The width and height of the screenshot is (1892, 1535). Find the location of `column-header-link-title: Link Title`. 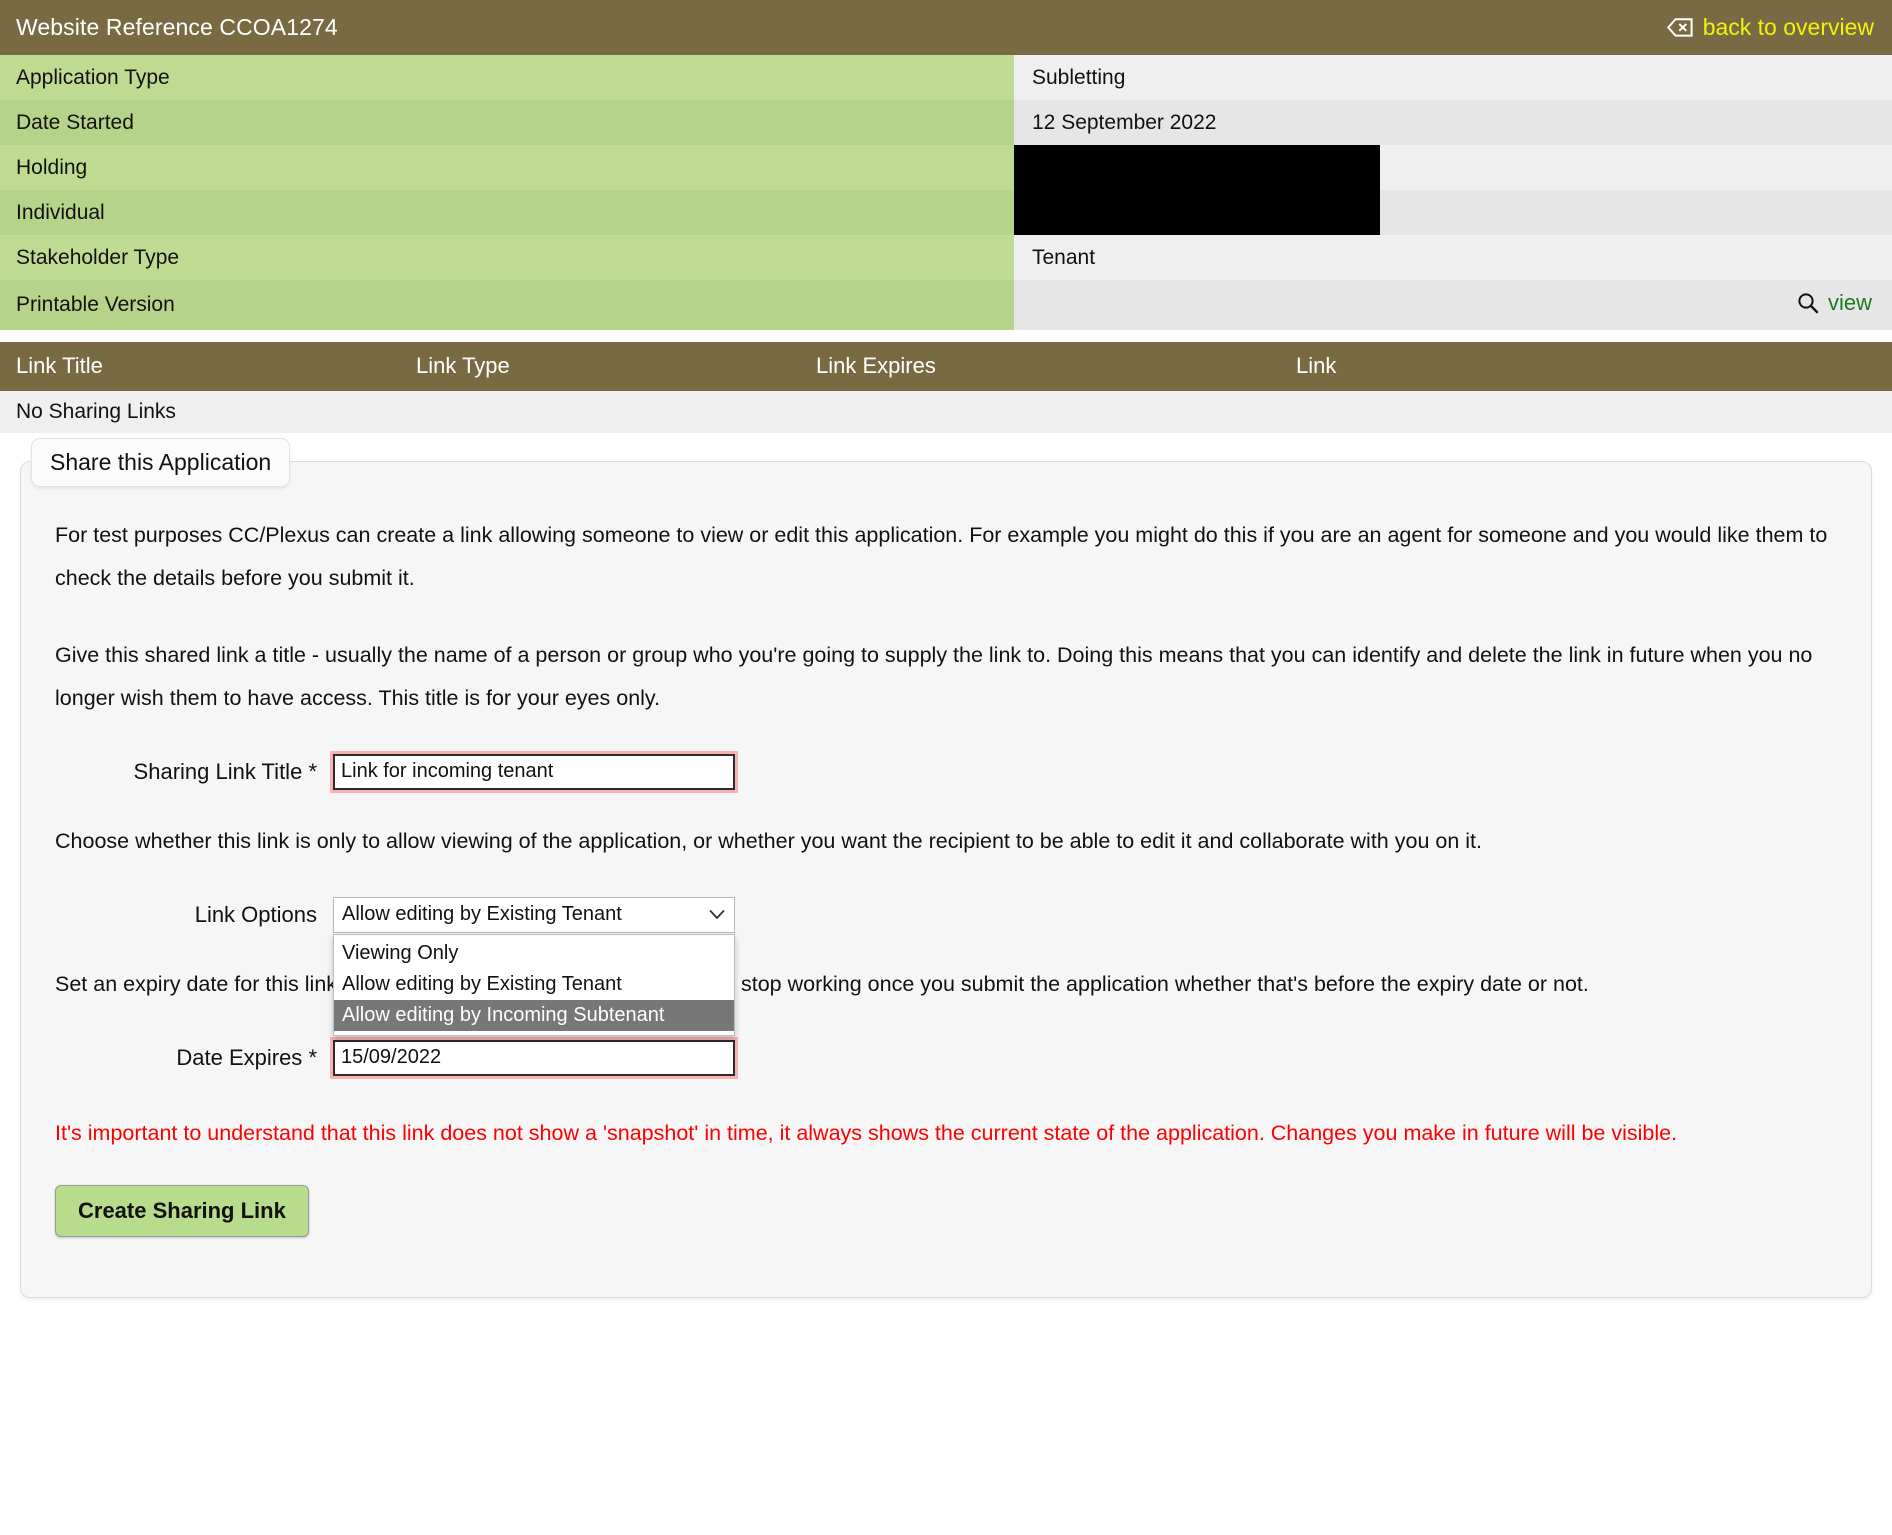

column-header-link-title: Link Title is located at coordinates (59, 365).